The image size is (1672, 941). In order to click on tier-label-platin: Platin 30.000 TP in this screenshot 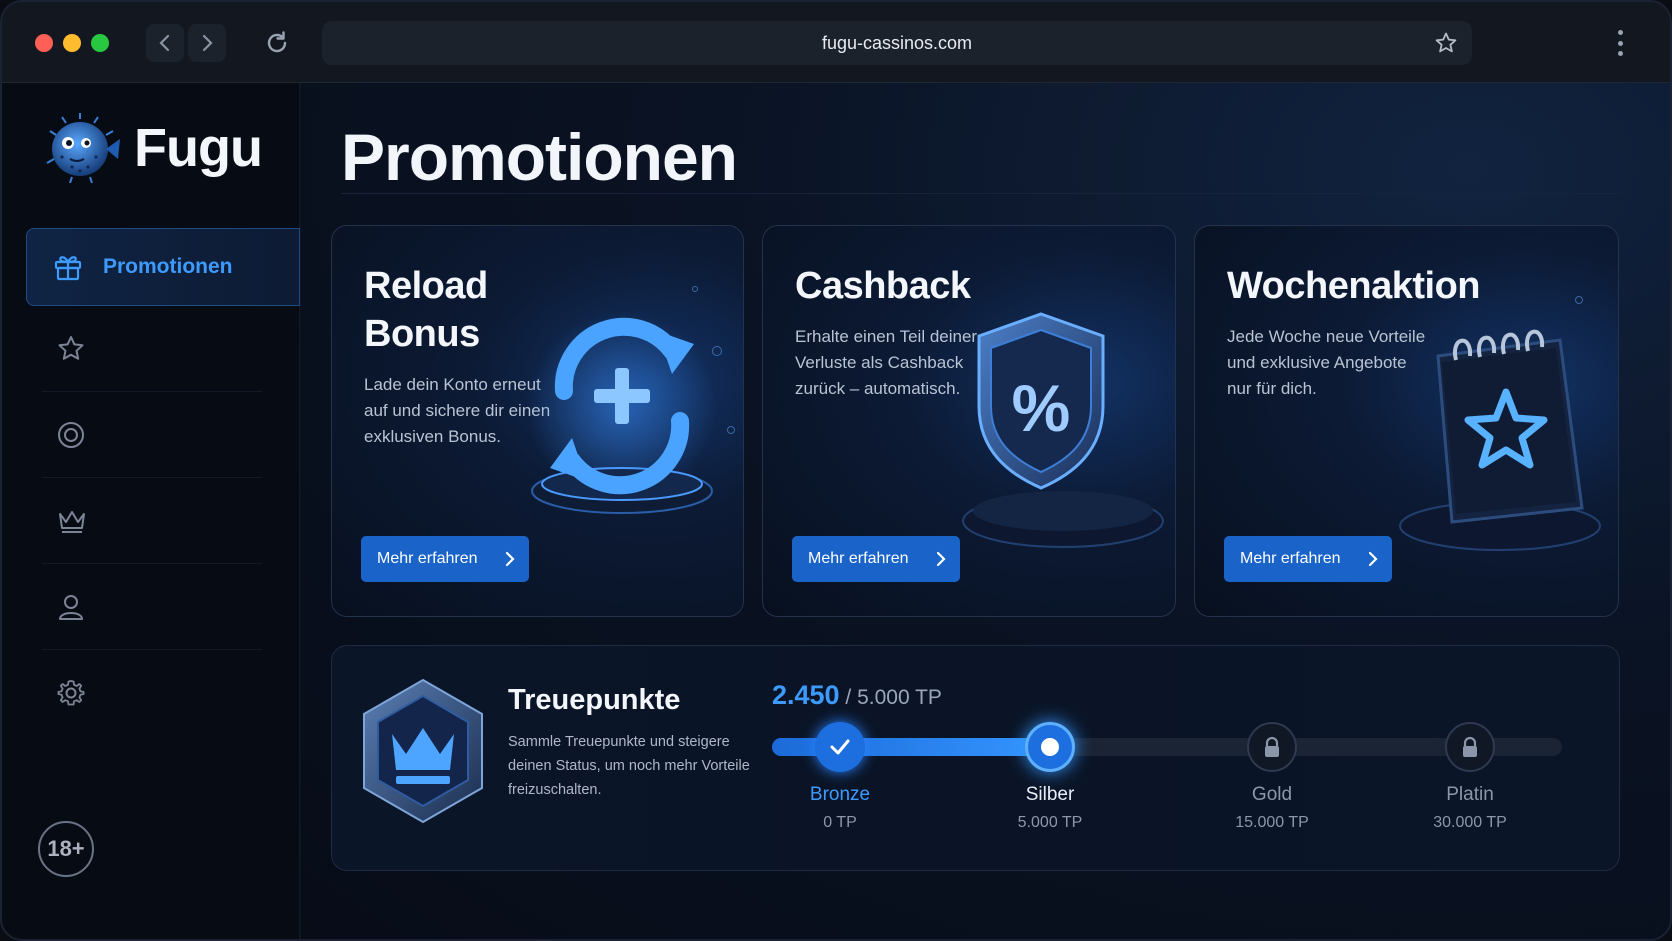, I will do `click(1470, 807)`.